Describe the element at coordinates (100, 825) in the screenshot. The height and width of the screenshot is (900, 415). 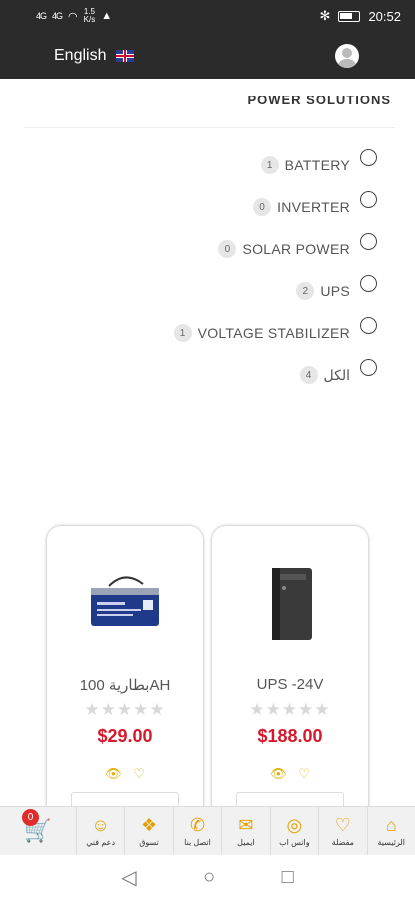
I see `support-icon: ☺` at that location.